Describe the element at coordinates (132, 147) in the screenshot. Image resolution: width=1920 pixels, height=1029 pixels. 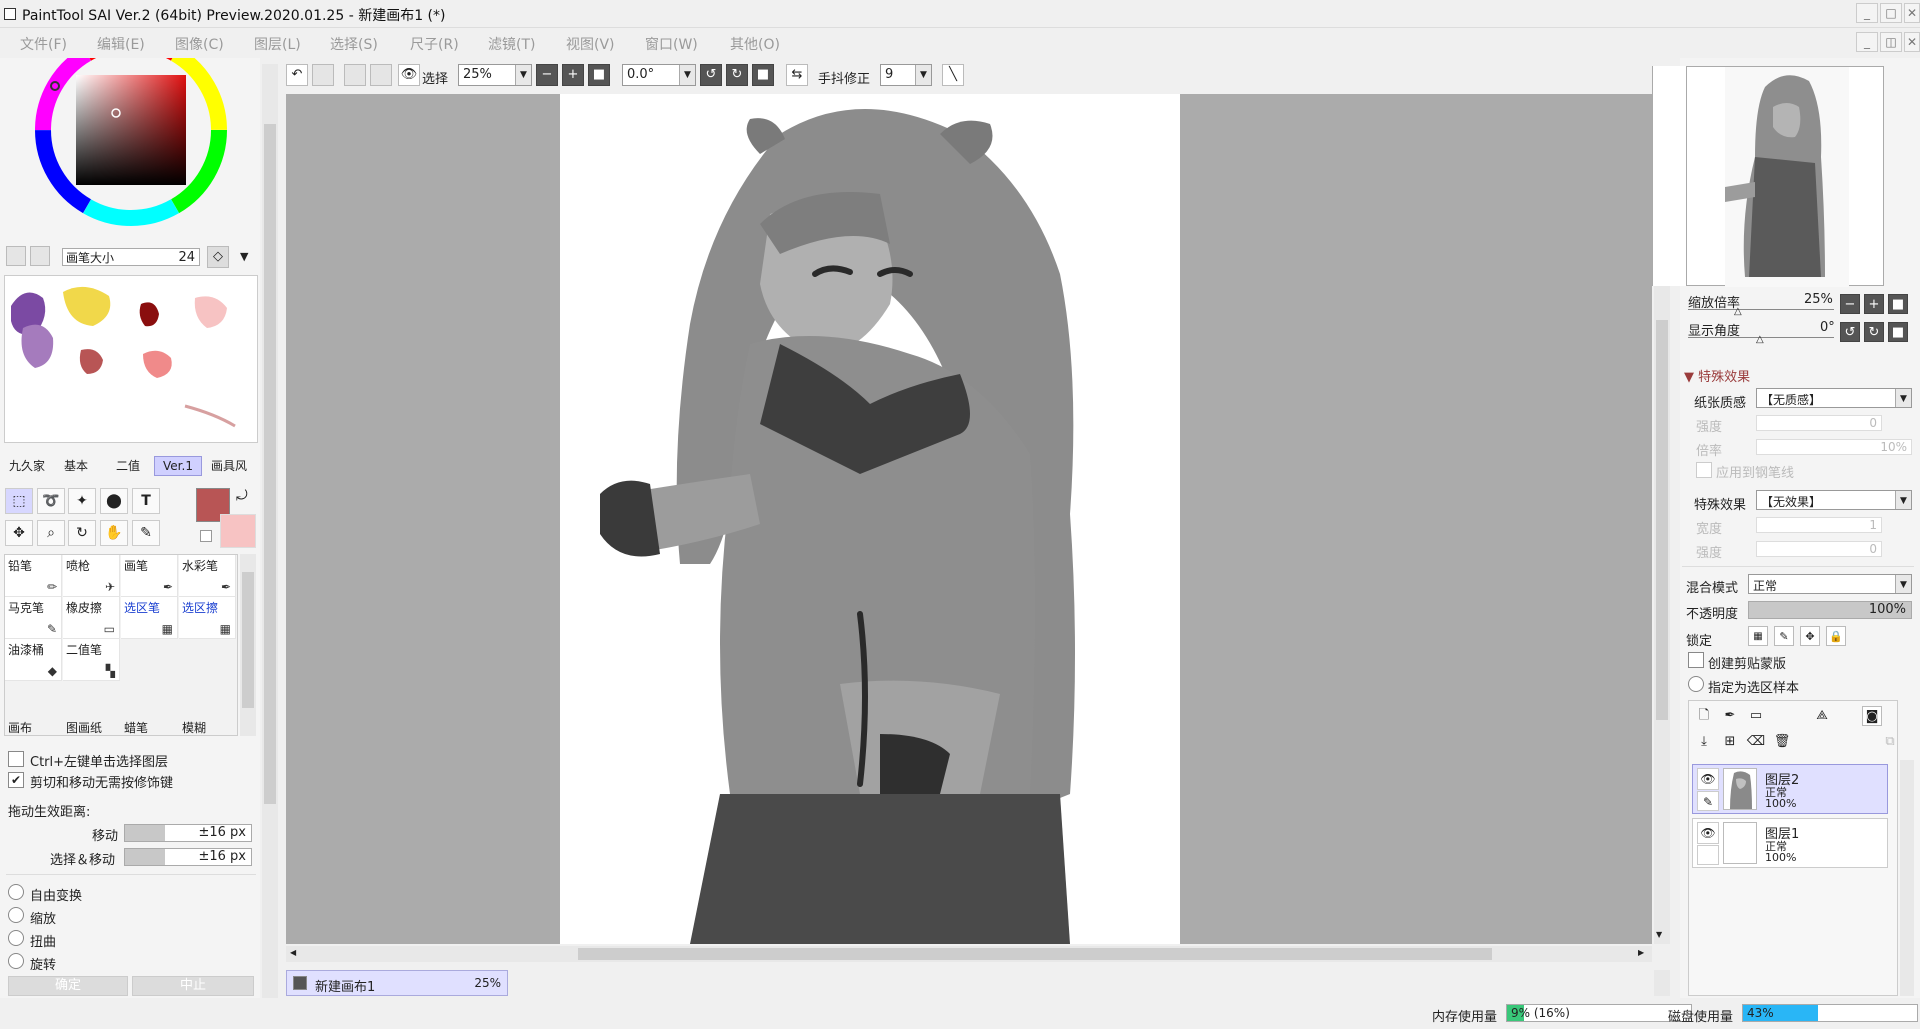
I see `color-wheel` at that location.